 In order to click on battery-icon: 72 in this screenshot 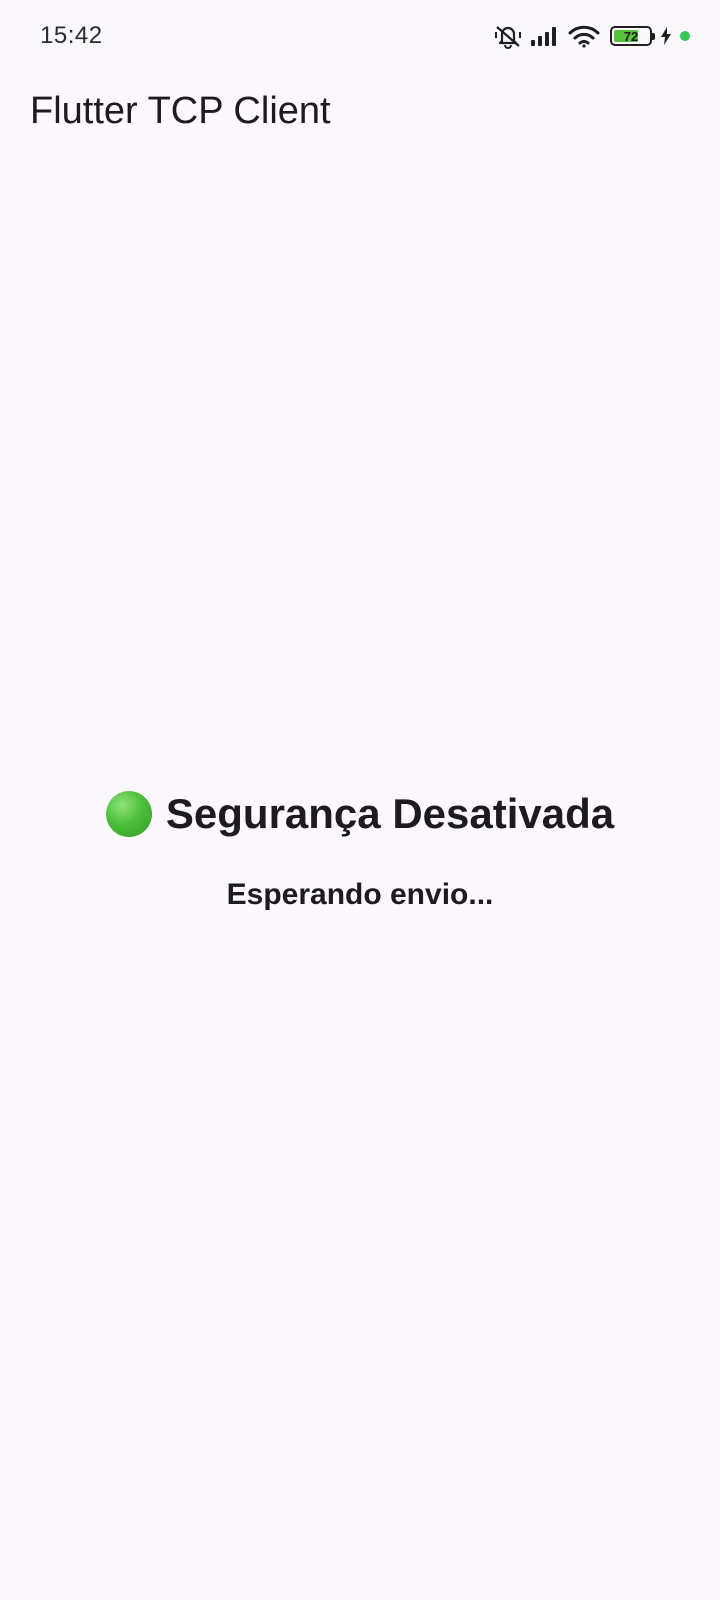, I will do `click(632, 36)`.